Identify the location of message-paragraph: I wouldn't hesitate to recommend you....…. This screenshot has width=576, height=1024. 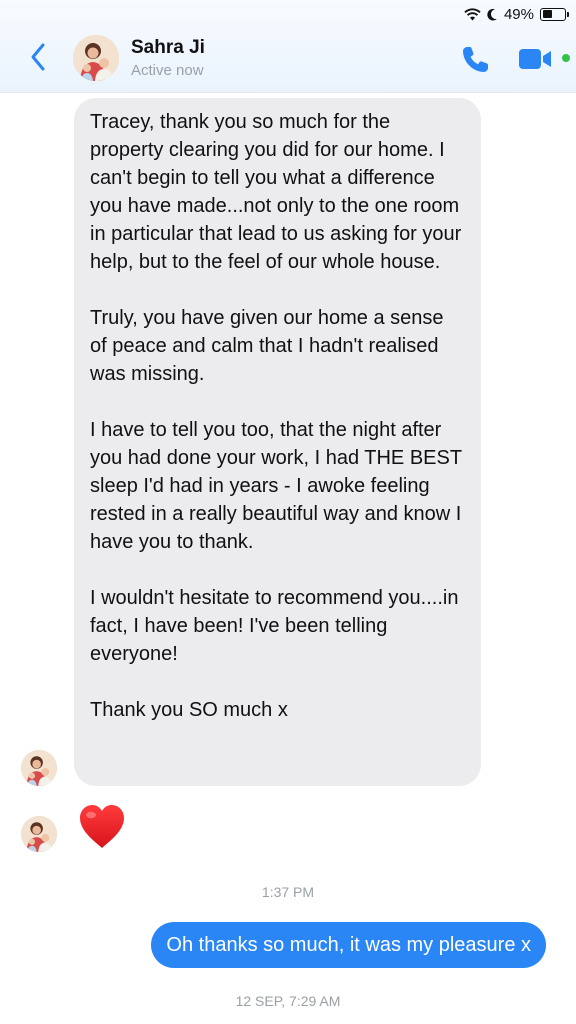
(274, 626).